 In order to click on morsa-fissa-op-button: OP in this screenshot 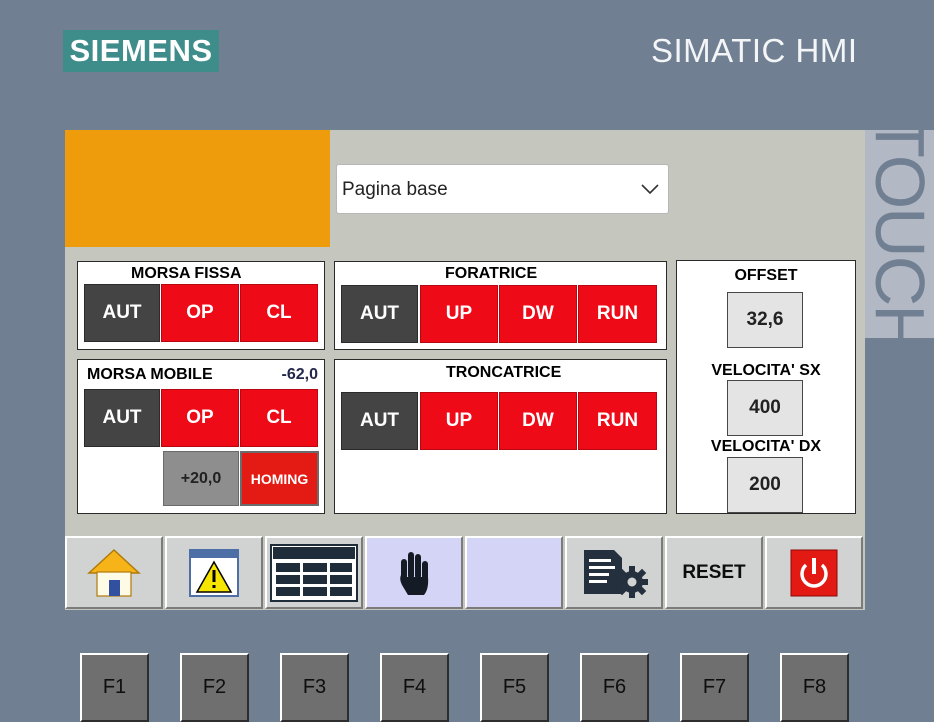, I will do `click(200, 313)`.